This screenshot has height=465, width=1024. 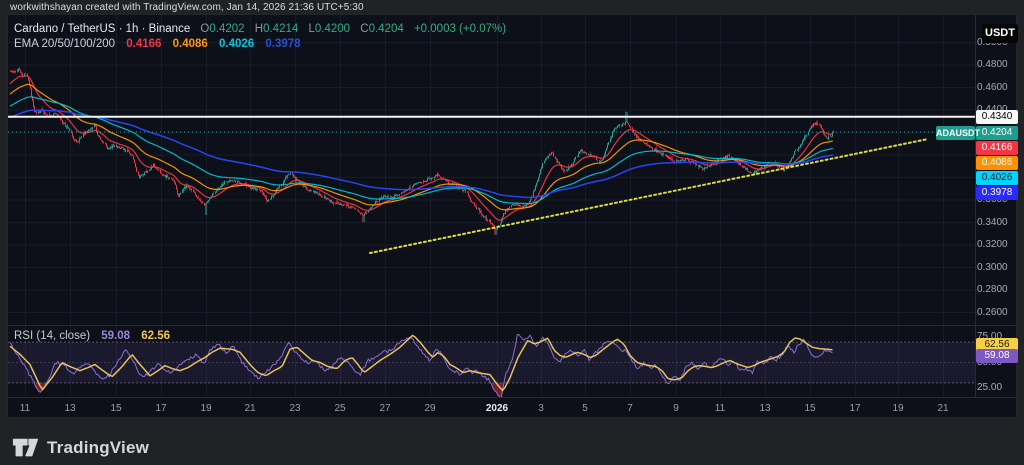 I want to click on ema100-value: 0.4026, so click(x=237, y=44).